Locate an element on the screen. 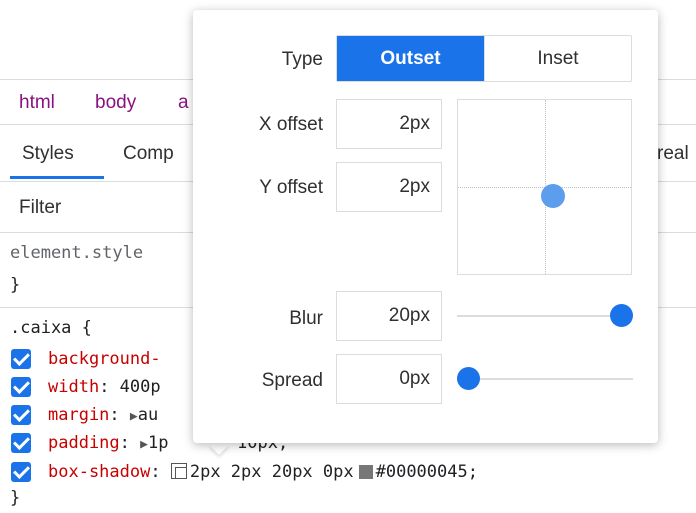  checkbox-background is located at coordinates (21, 359).